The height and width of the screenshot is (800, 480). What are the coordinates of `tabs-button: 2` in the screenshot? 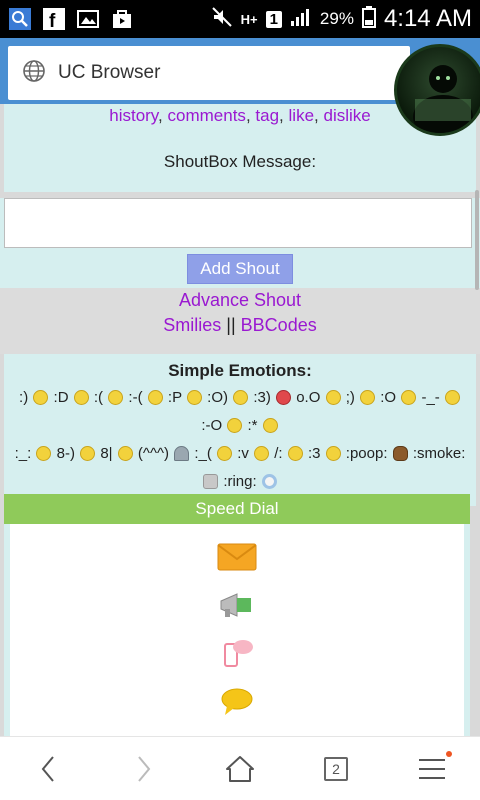 It's located at (336, 769).